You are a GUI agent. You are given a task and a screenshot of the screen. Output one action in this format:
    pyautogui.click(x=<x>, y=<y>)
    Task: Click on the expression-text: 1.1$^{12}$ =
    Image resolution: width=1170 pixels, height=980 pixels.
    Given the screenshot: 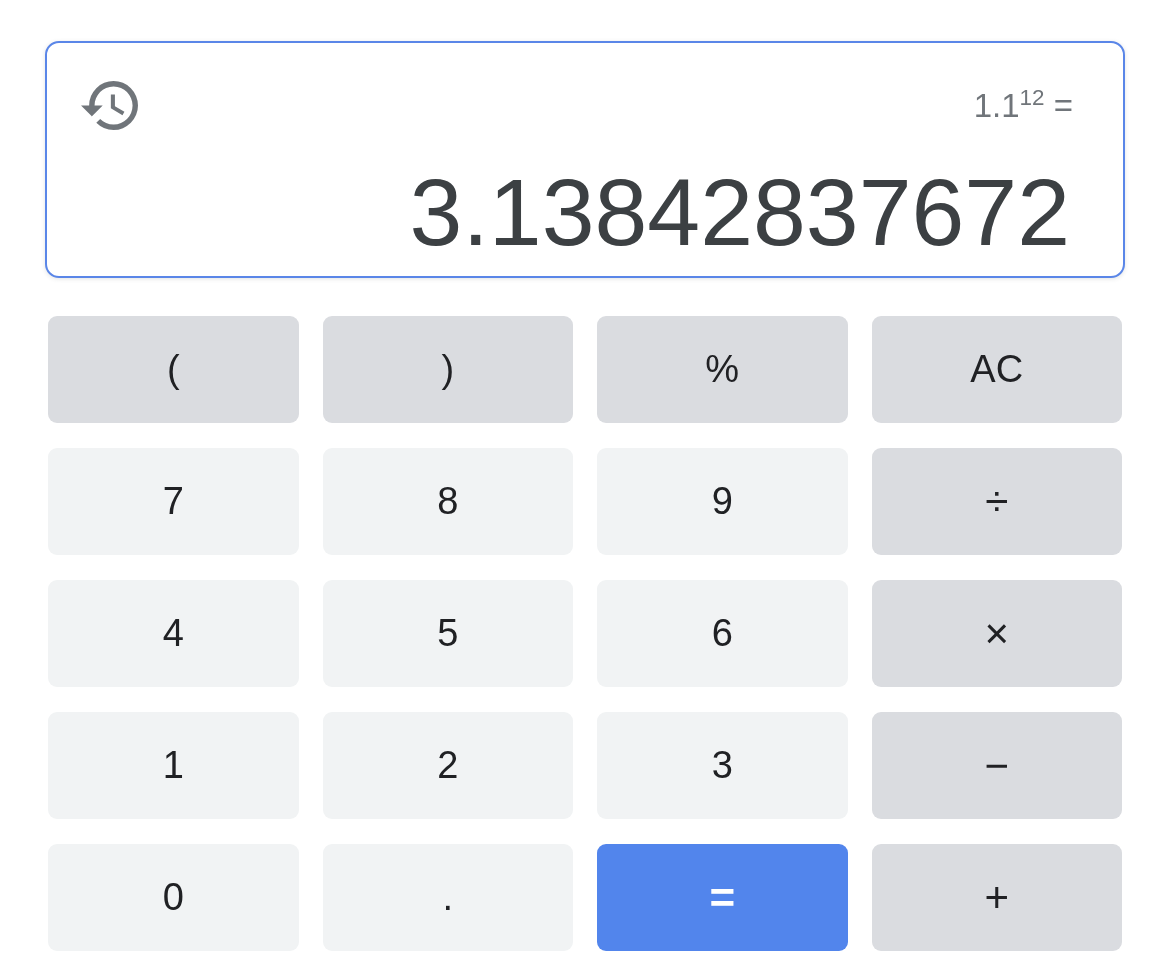 What is the action you would take?
    pyautogui.click(x=1023, y=105)
    